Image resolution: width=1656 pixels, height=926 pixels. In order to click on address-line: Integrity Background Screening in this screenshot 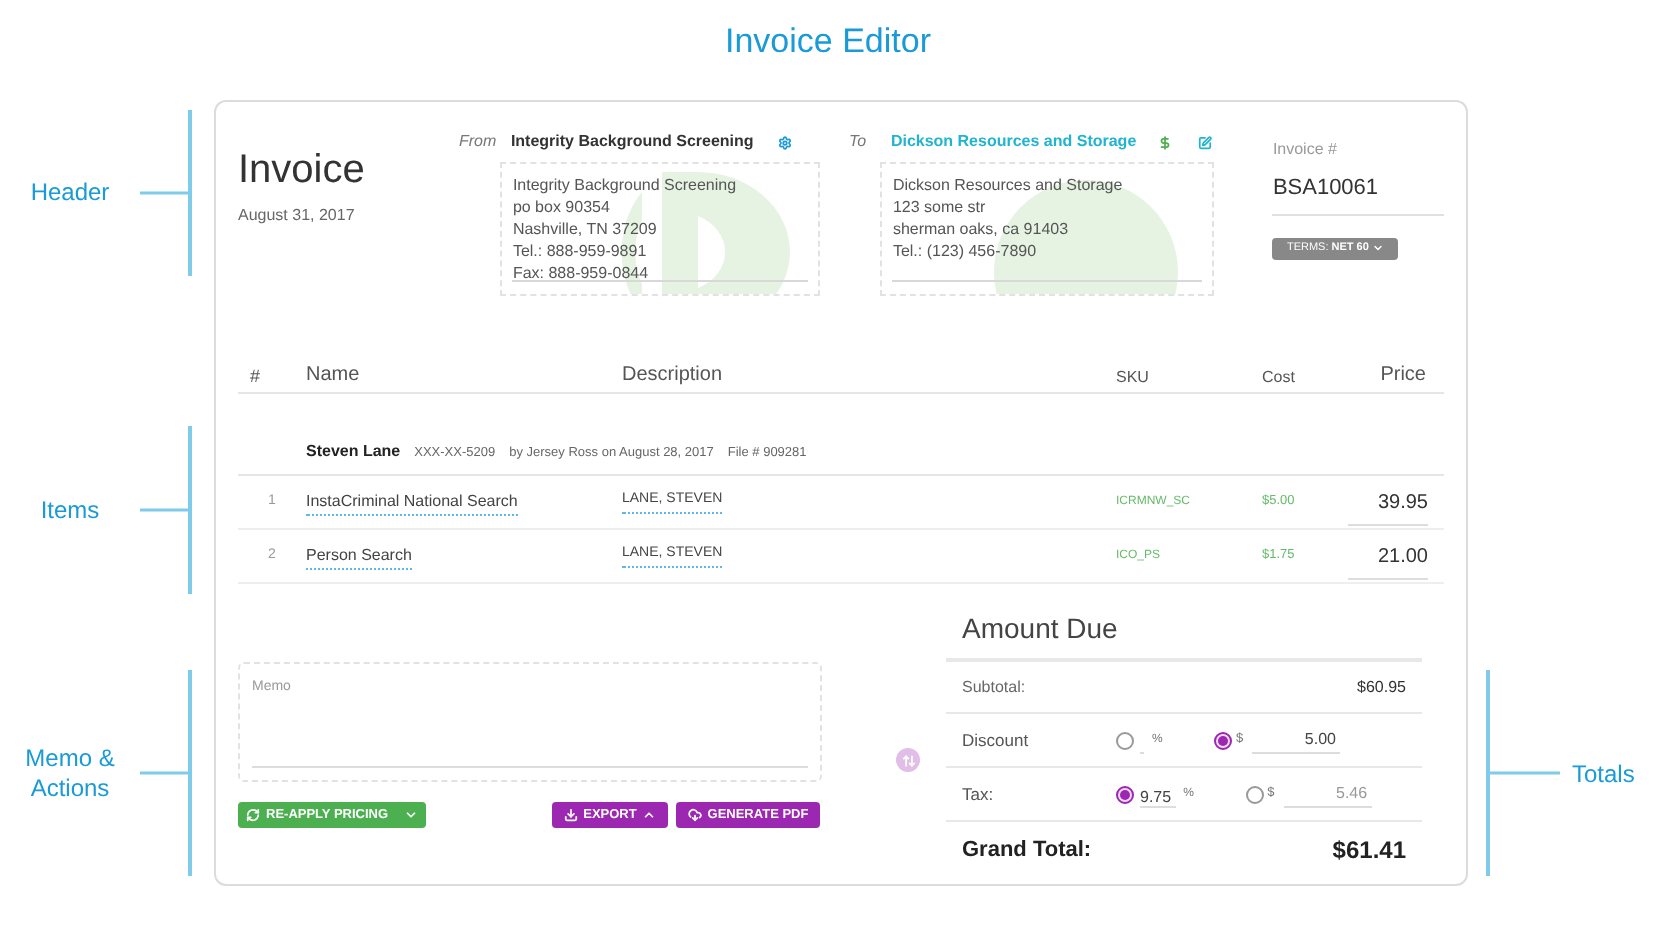, I will do `click(625, 185)`.